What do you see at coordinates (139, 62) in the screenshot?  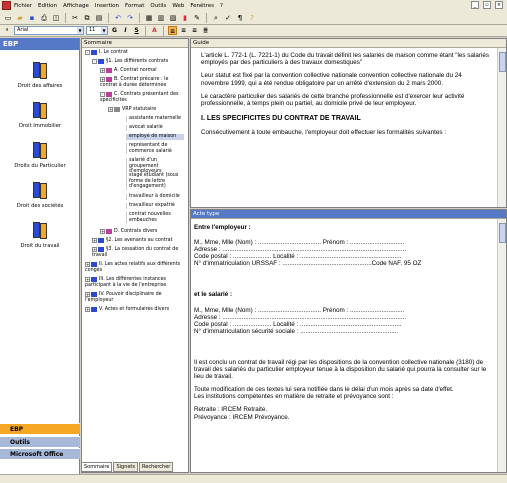 I see `tree-node: - §1. Les différents contrats` at bounding box center [139, 62].